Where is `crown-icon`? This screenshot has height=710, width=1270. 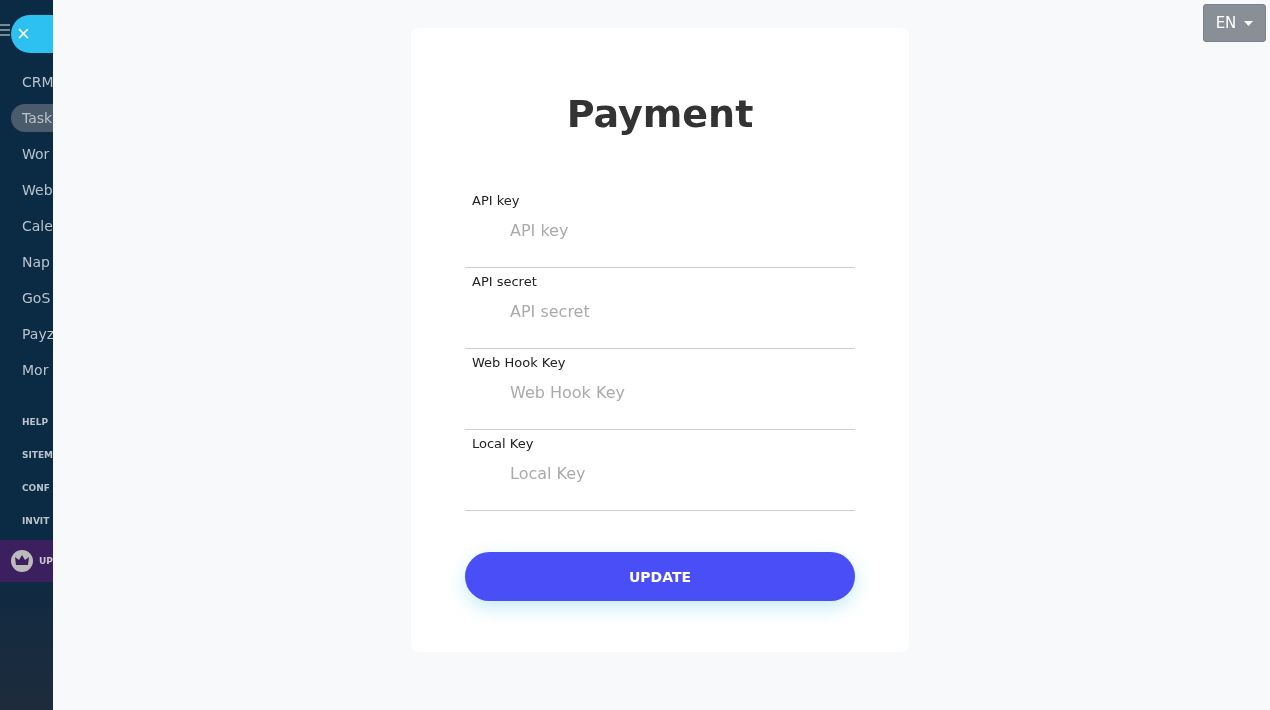 crown-icon is located at coordinates (22, 561).